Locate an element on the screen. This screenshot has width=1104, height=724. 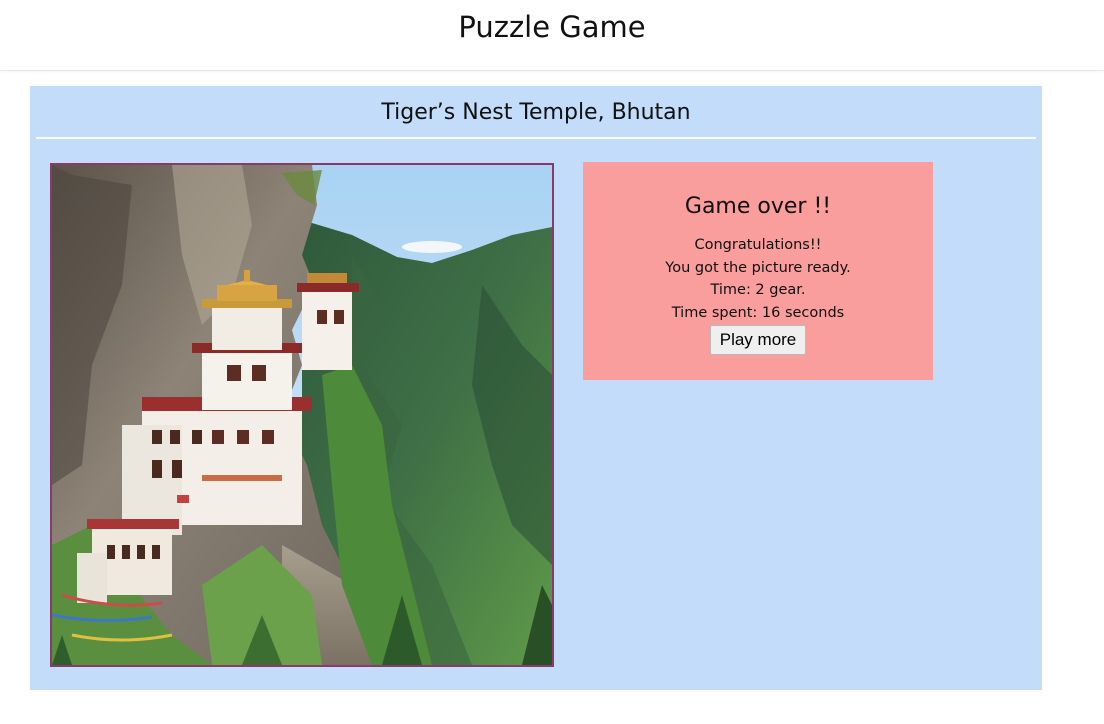
app-title: Puzzle Game is located at coordinates (552, 27).